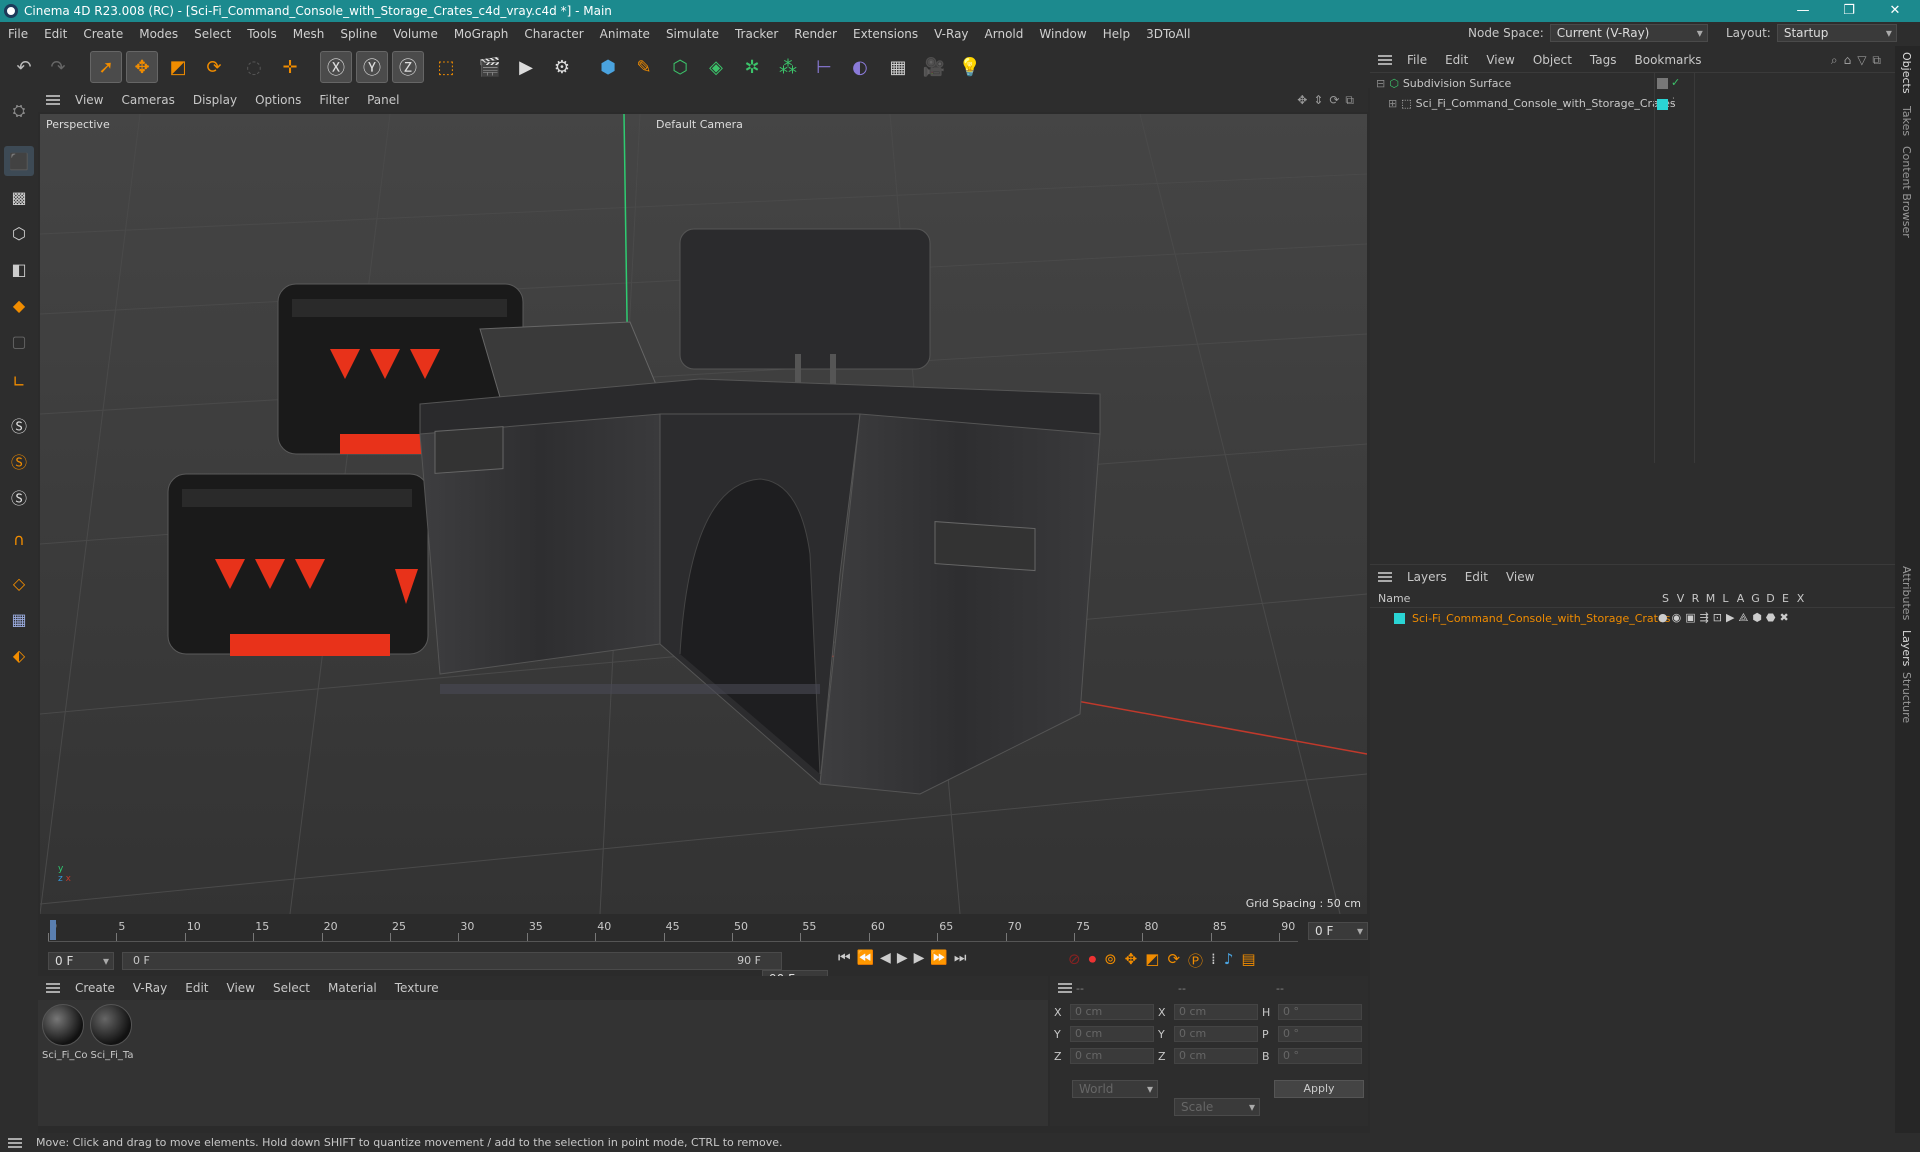 This screenshot has height=1152, width=1920. Describe the element at coordinates (278, 100) in the screenshot. I see `viewport-menu-options: Options` at that location.